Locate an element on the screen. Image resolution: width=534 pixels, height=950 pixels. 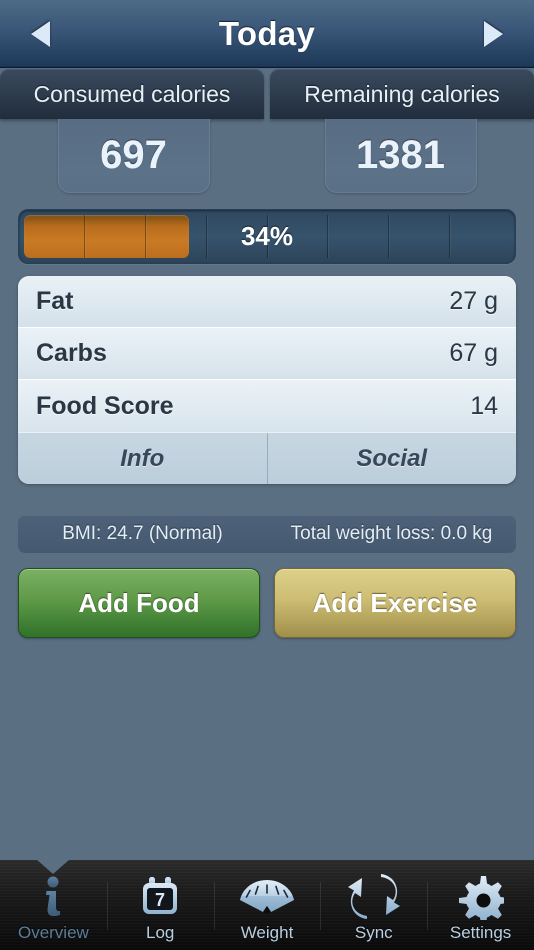
consumed-calories-value: 697 is located at coordinates (133, 155).